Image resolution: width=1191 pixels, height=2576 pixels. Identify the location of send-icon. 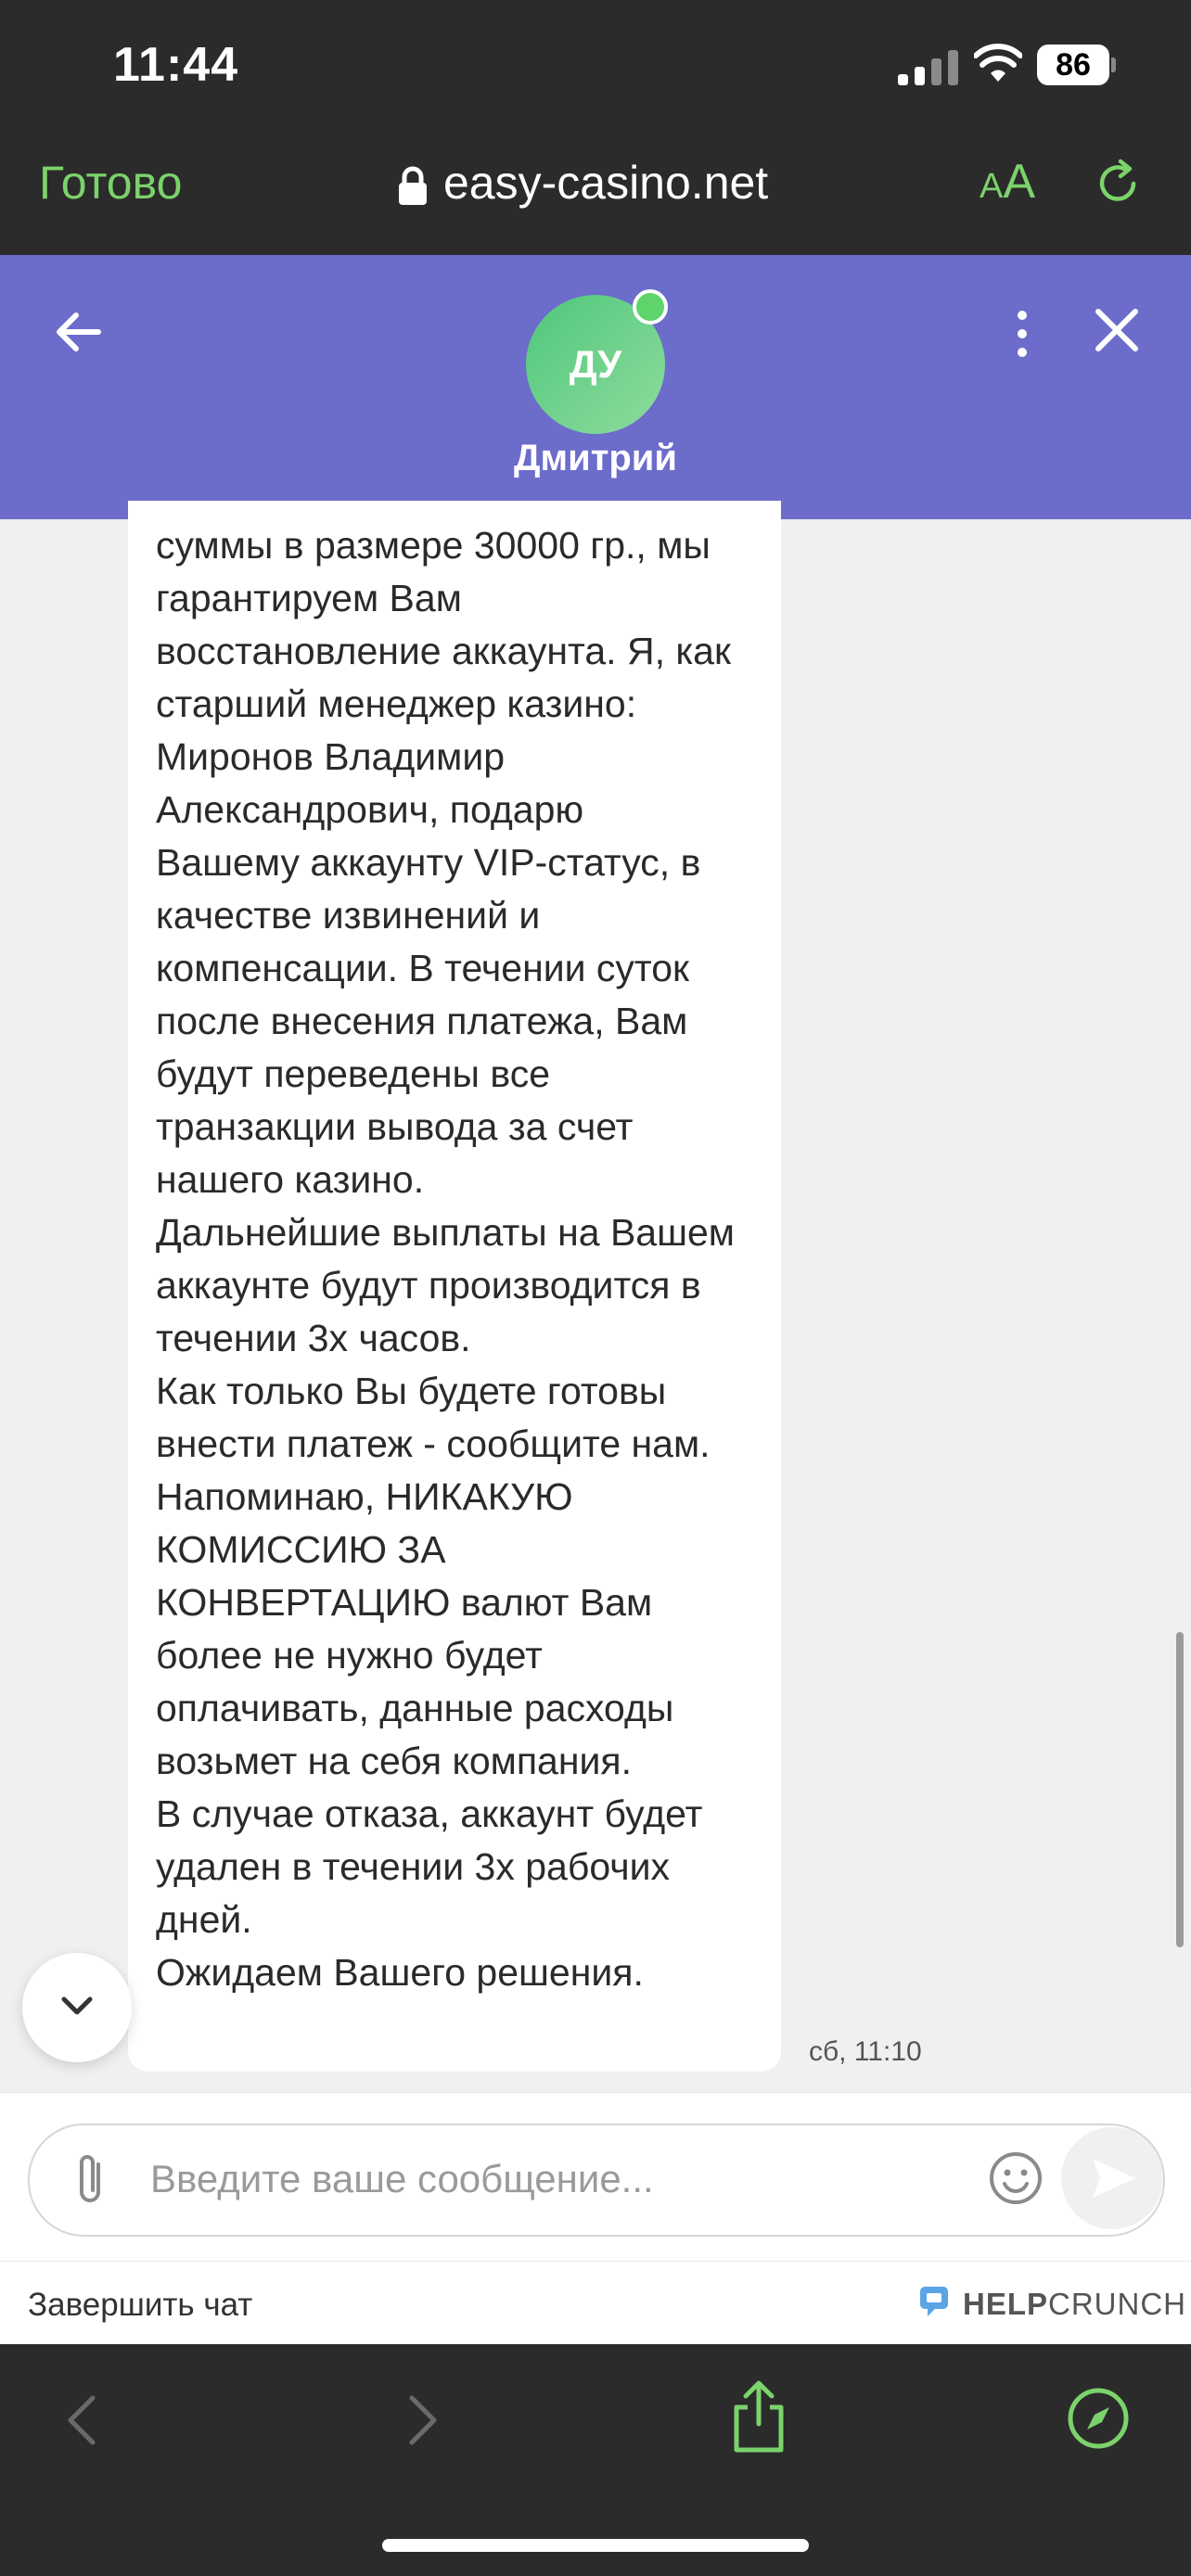
(1114, 2178).